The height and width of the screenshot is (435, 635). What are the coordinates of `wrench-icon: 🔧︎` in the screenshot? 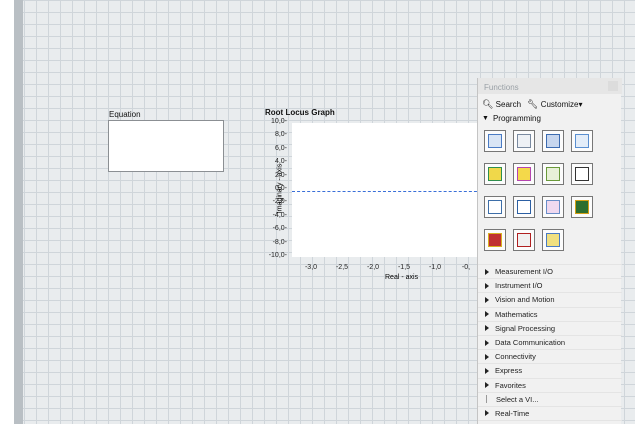 It's located at (533, 104).